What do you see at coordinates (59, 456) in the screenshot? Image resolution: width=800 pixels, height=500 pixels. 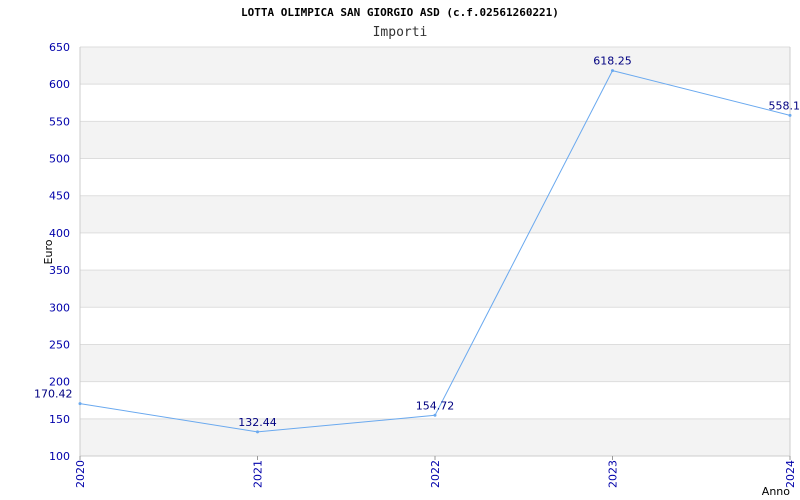 I see `y-tick-label: 100` at bounding box center [59, 456].